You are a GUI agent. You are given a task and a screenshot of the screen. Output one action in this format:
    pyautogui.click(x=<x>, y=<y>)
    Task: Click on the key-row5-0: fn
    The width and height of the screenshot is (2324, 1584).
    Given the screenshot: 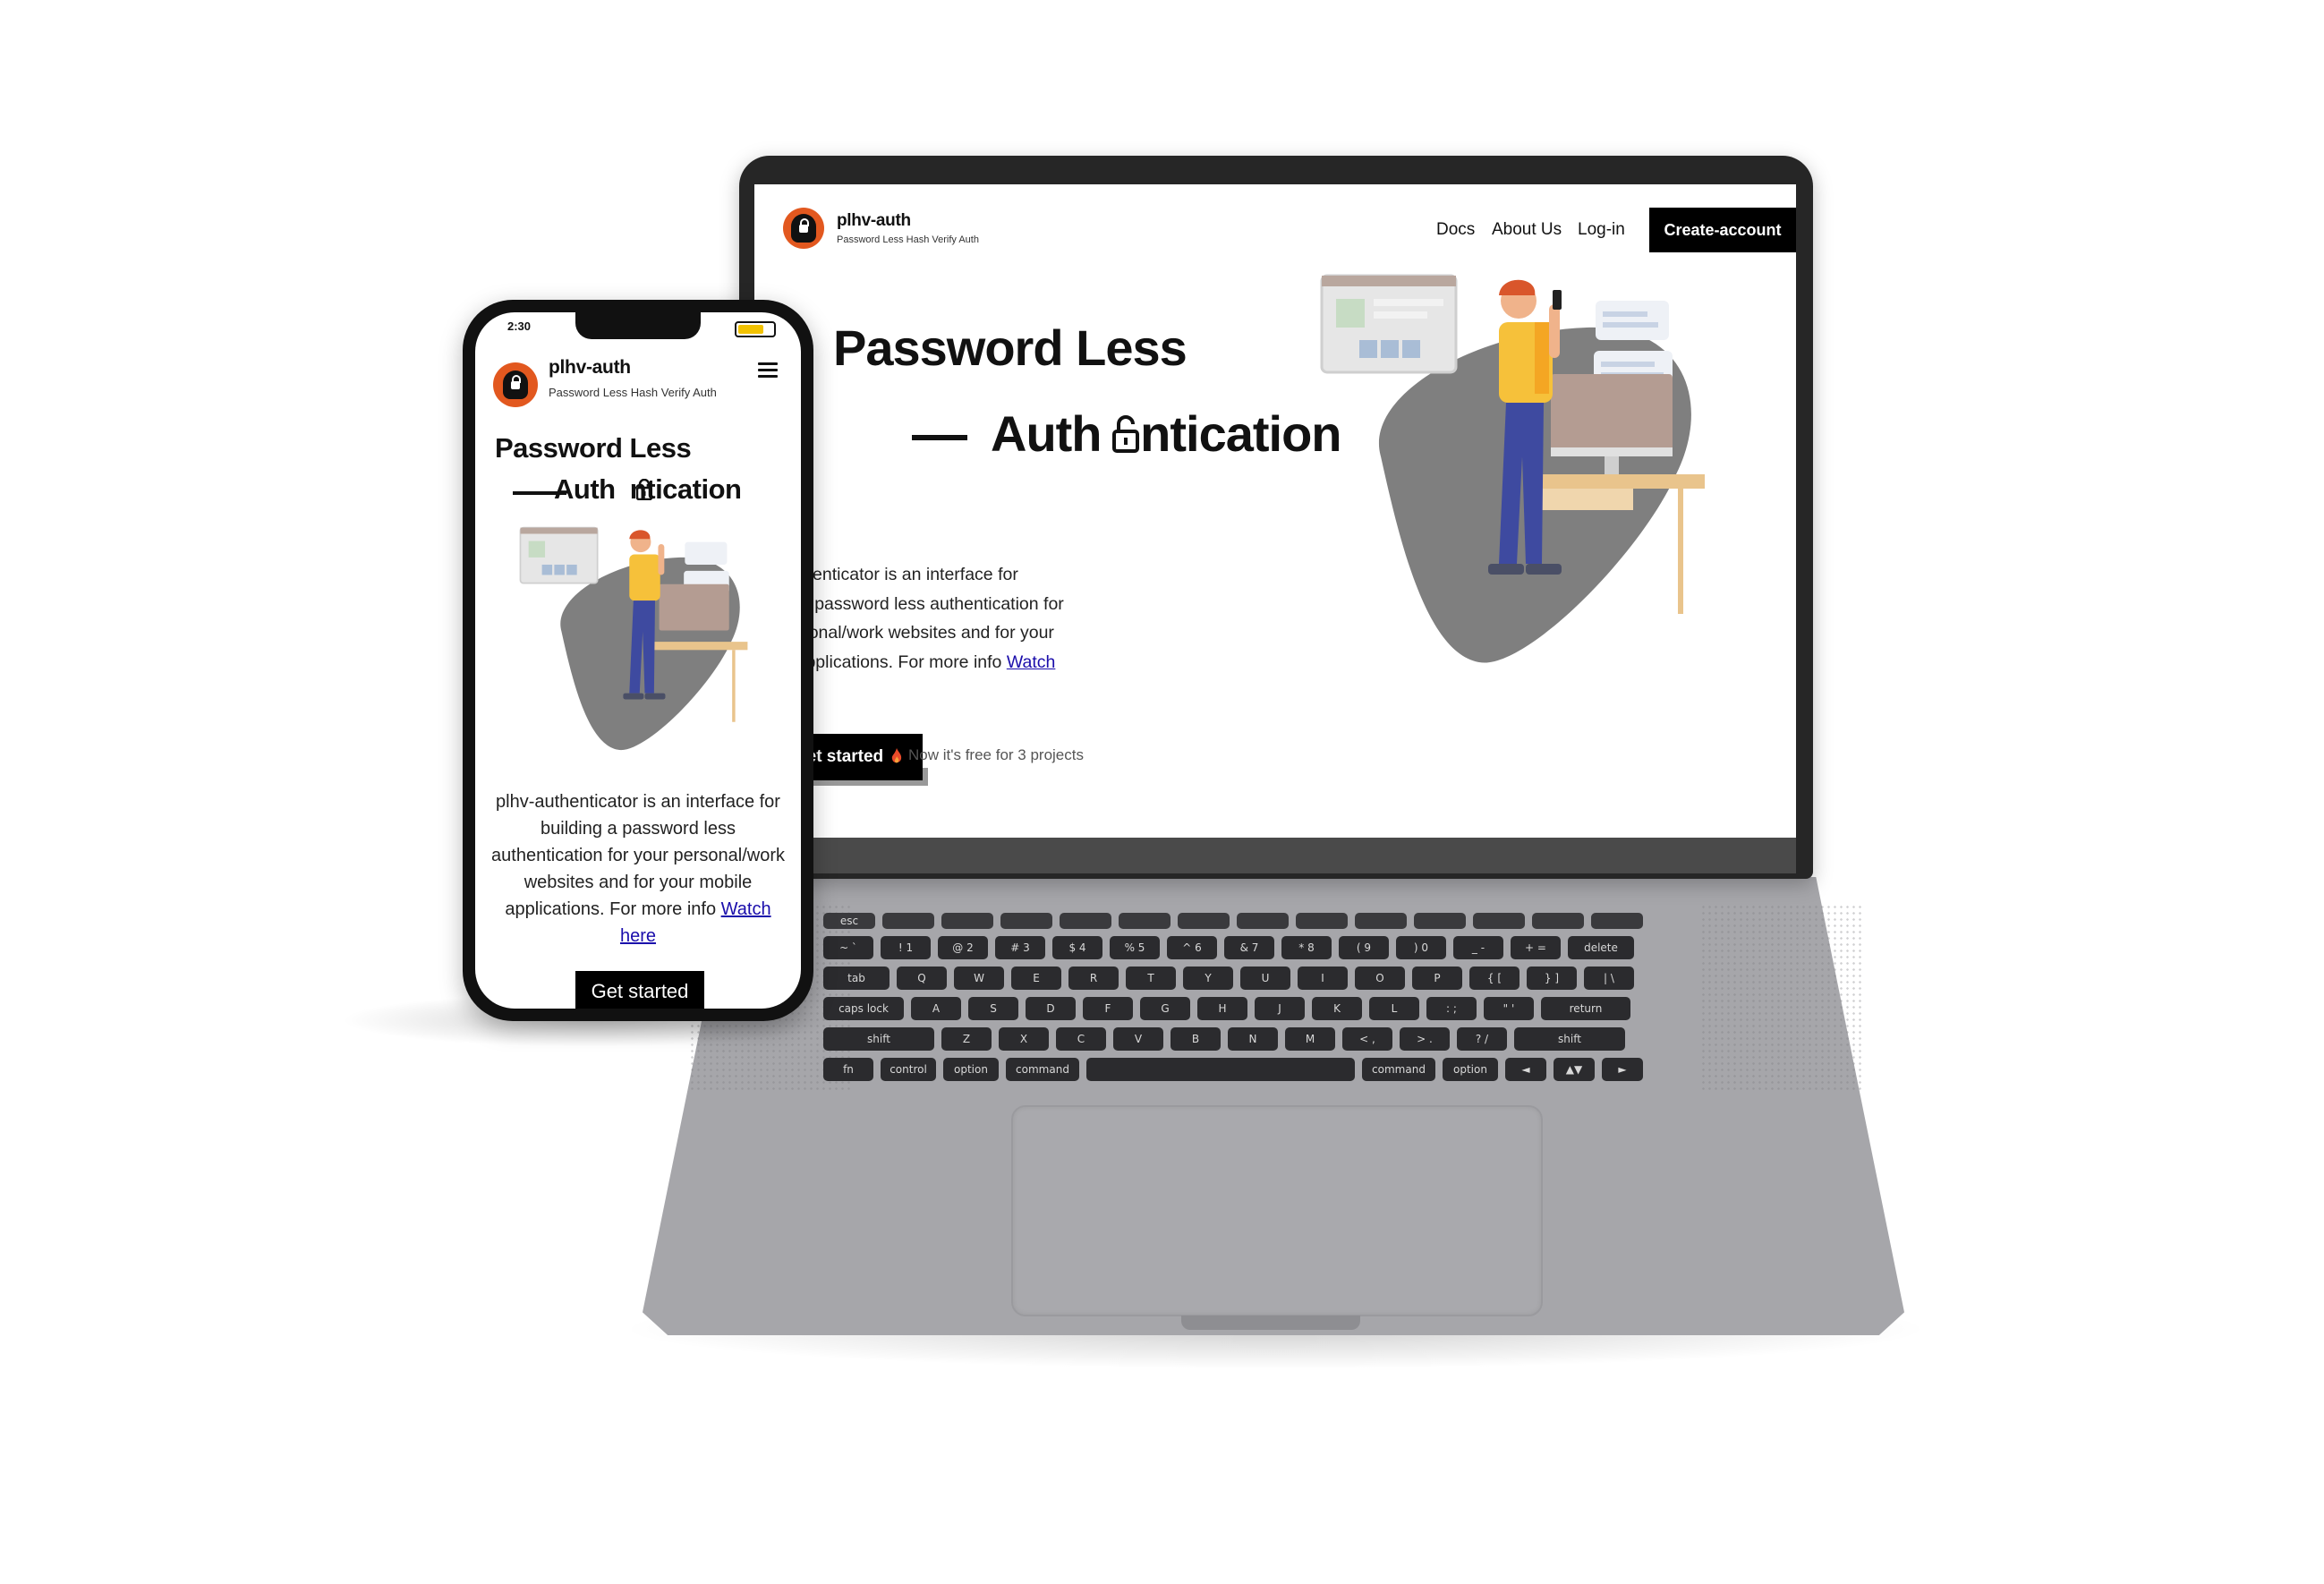 What is the action you would take?
    pyautogui.click(x=848, y=1069)
    